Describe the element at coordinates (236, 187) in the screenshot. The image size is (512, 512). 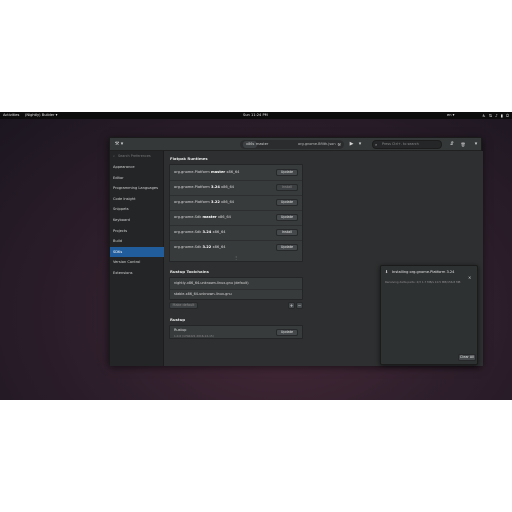
I see `list-item: org.gnome.Platform 3.24 x86_64 Install` at that location.